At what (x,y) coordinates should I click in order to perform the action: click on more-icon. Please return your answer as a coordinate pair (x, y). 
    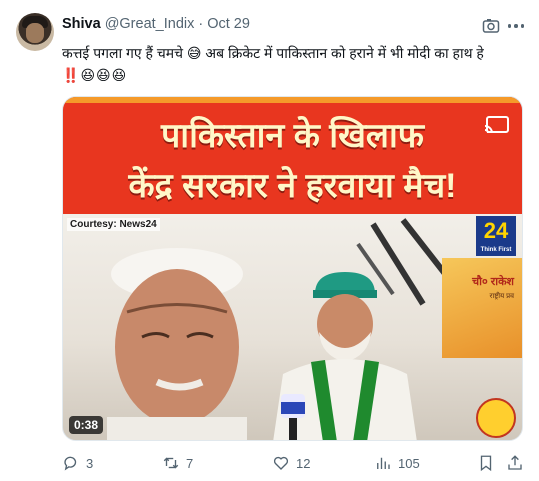
    Looking at the image, I should click on (516, 26).